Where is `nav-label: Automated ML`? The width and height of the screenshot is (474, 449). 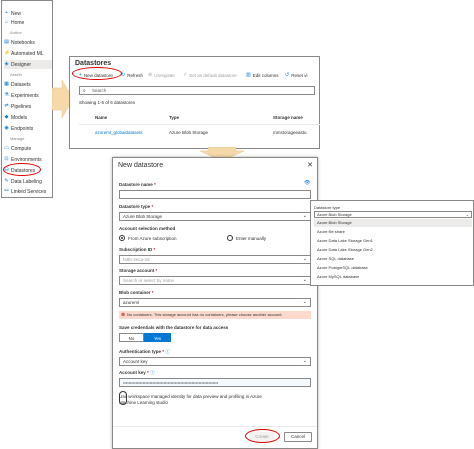 nav-label: Automated ML is located at coordinates (27, 53).